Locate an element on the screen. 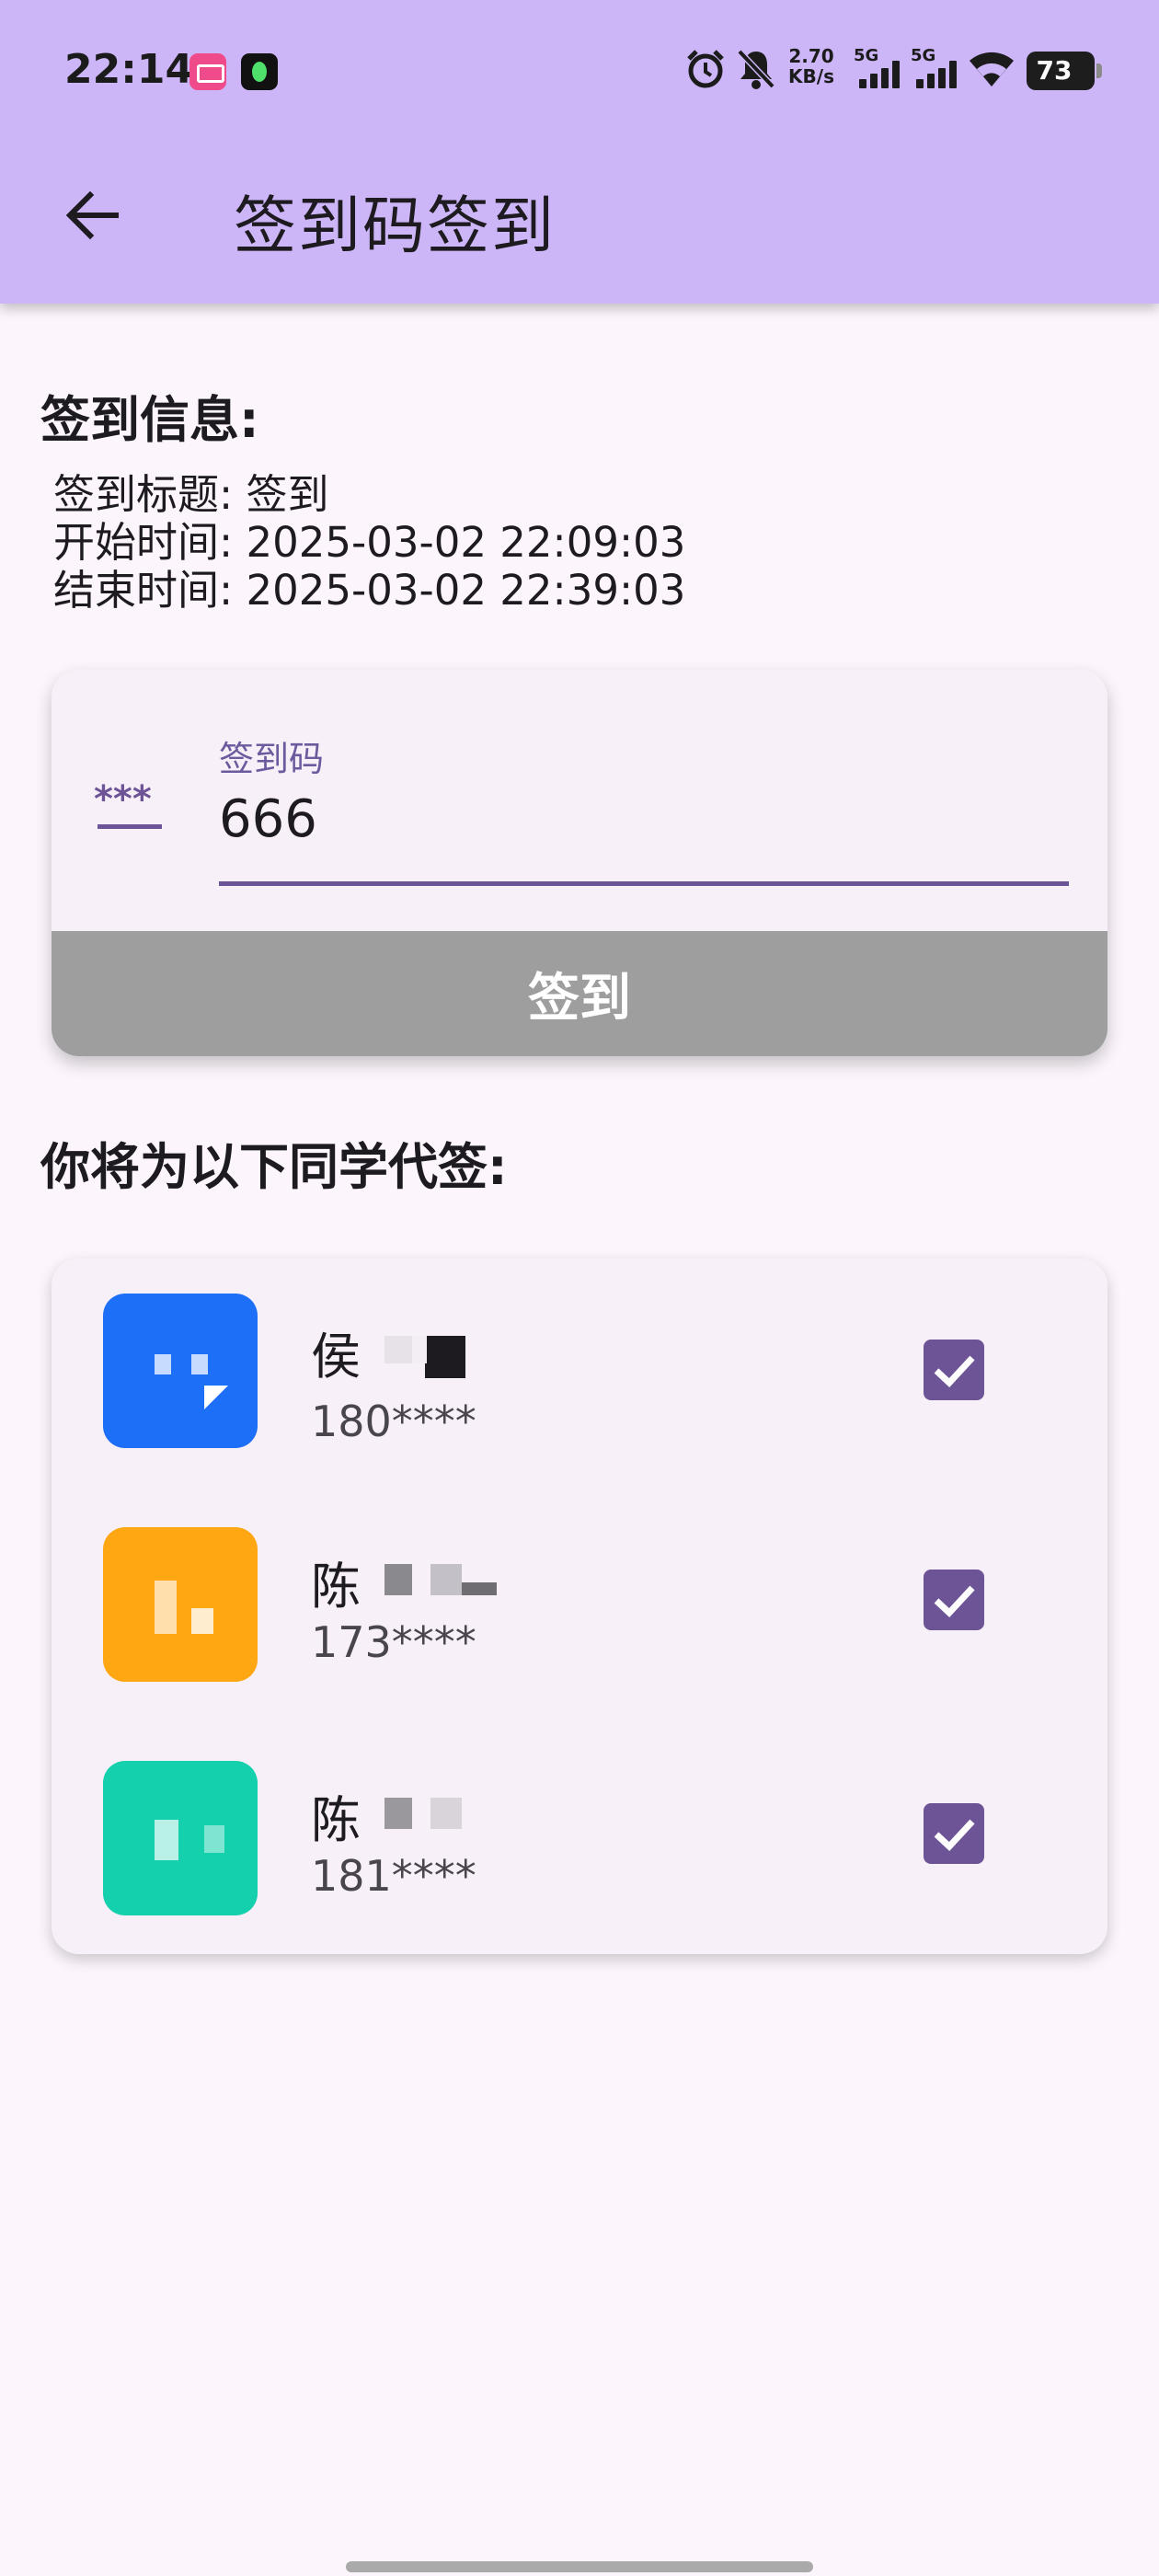 The height and width of the screenshot is (2576, 1159). network-speed-value: 2.70 is located at coordinates (811, 56).